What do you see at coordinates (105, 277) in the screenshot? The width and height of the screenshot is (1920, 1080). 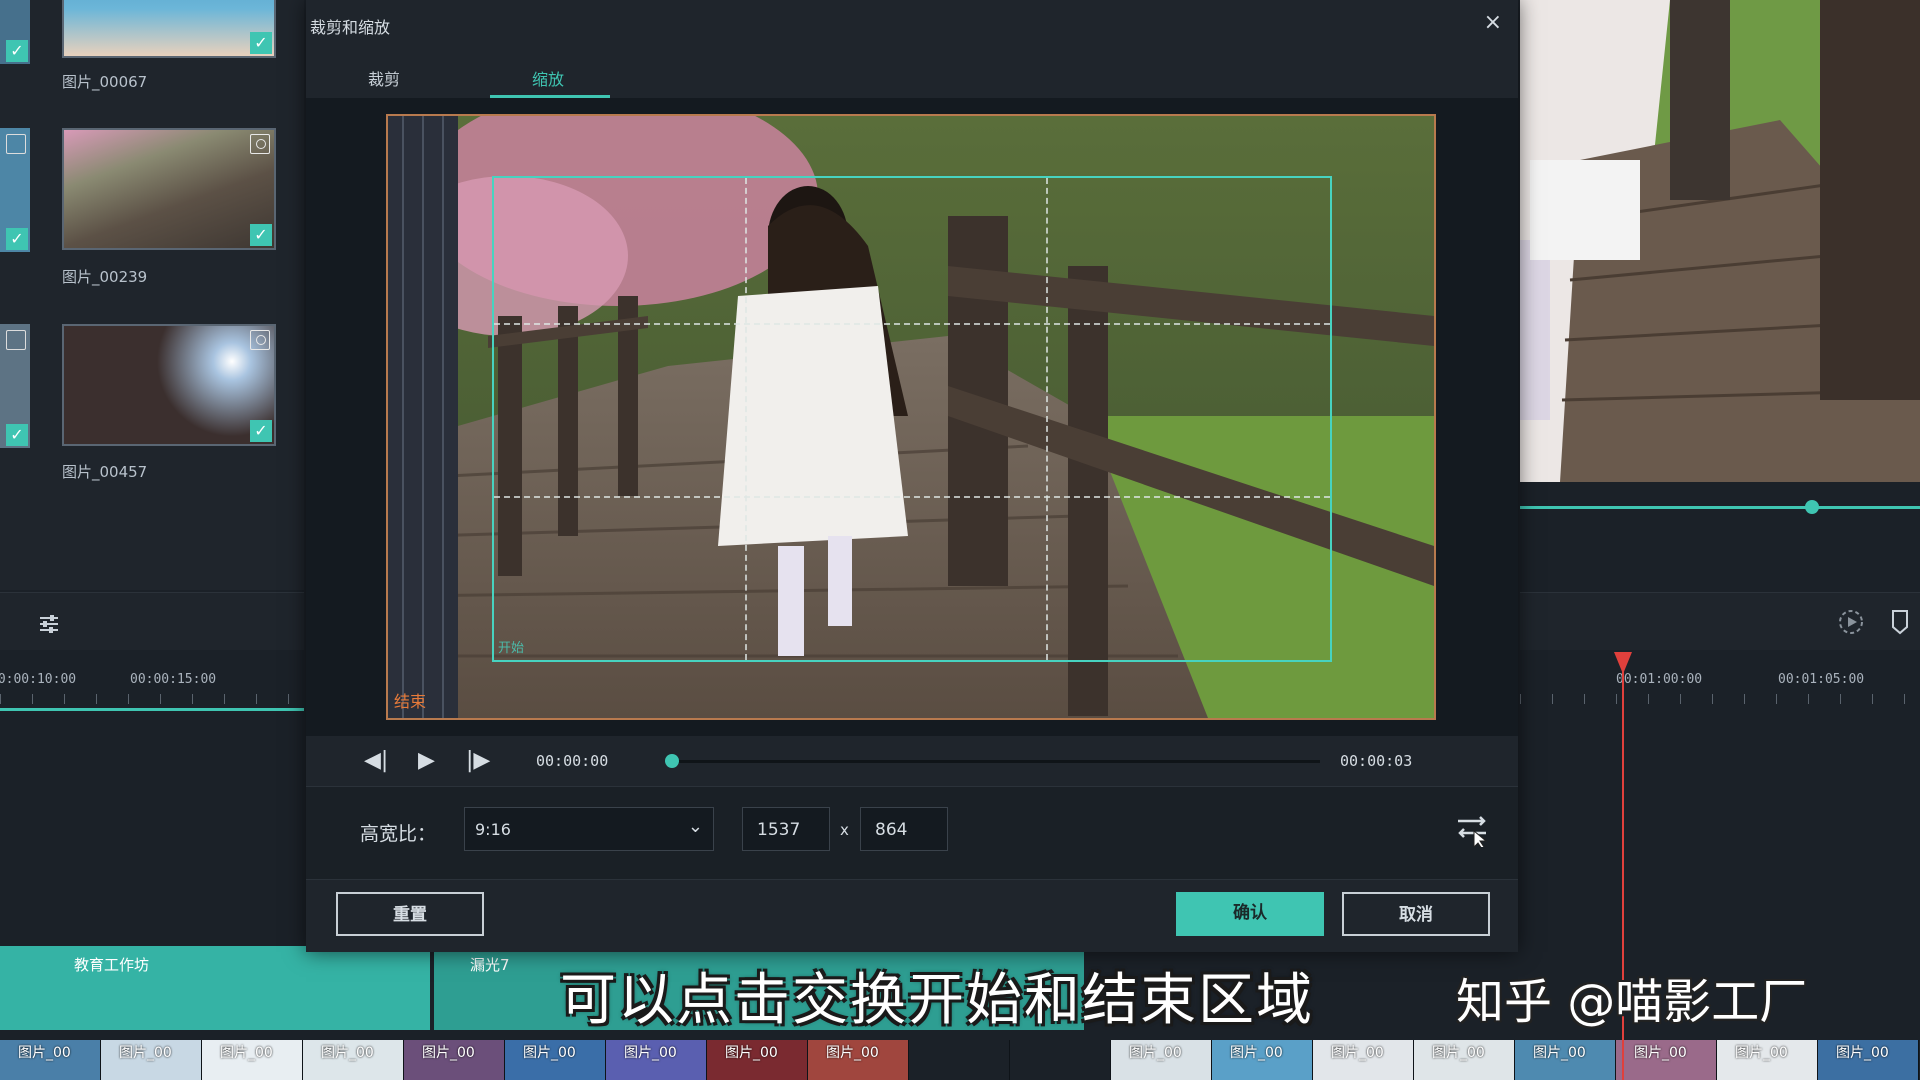 I see `media-label: 图片_00239` at bounding box center [105, 277].